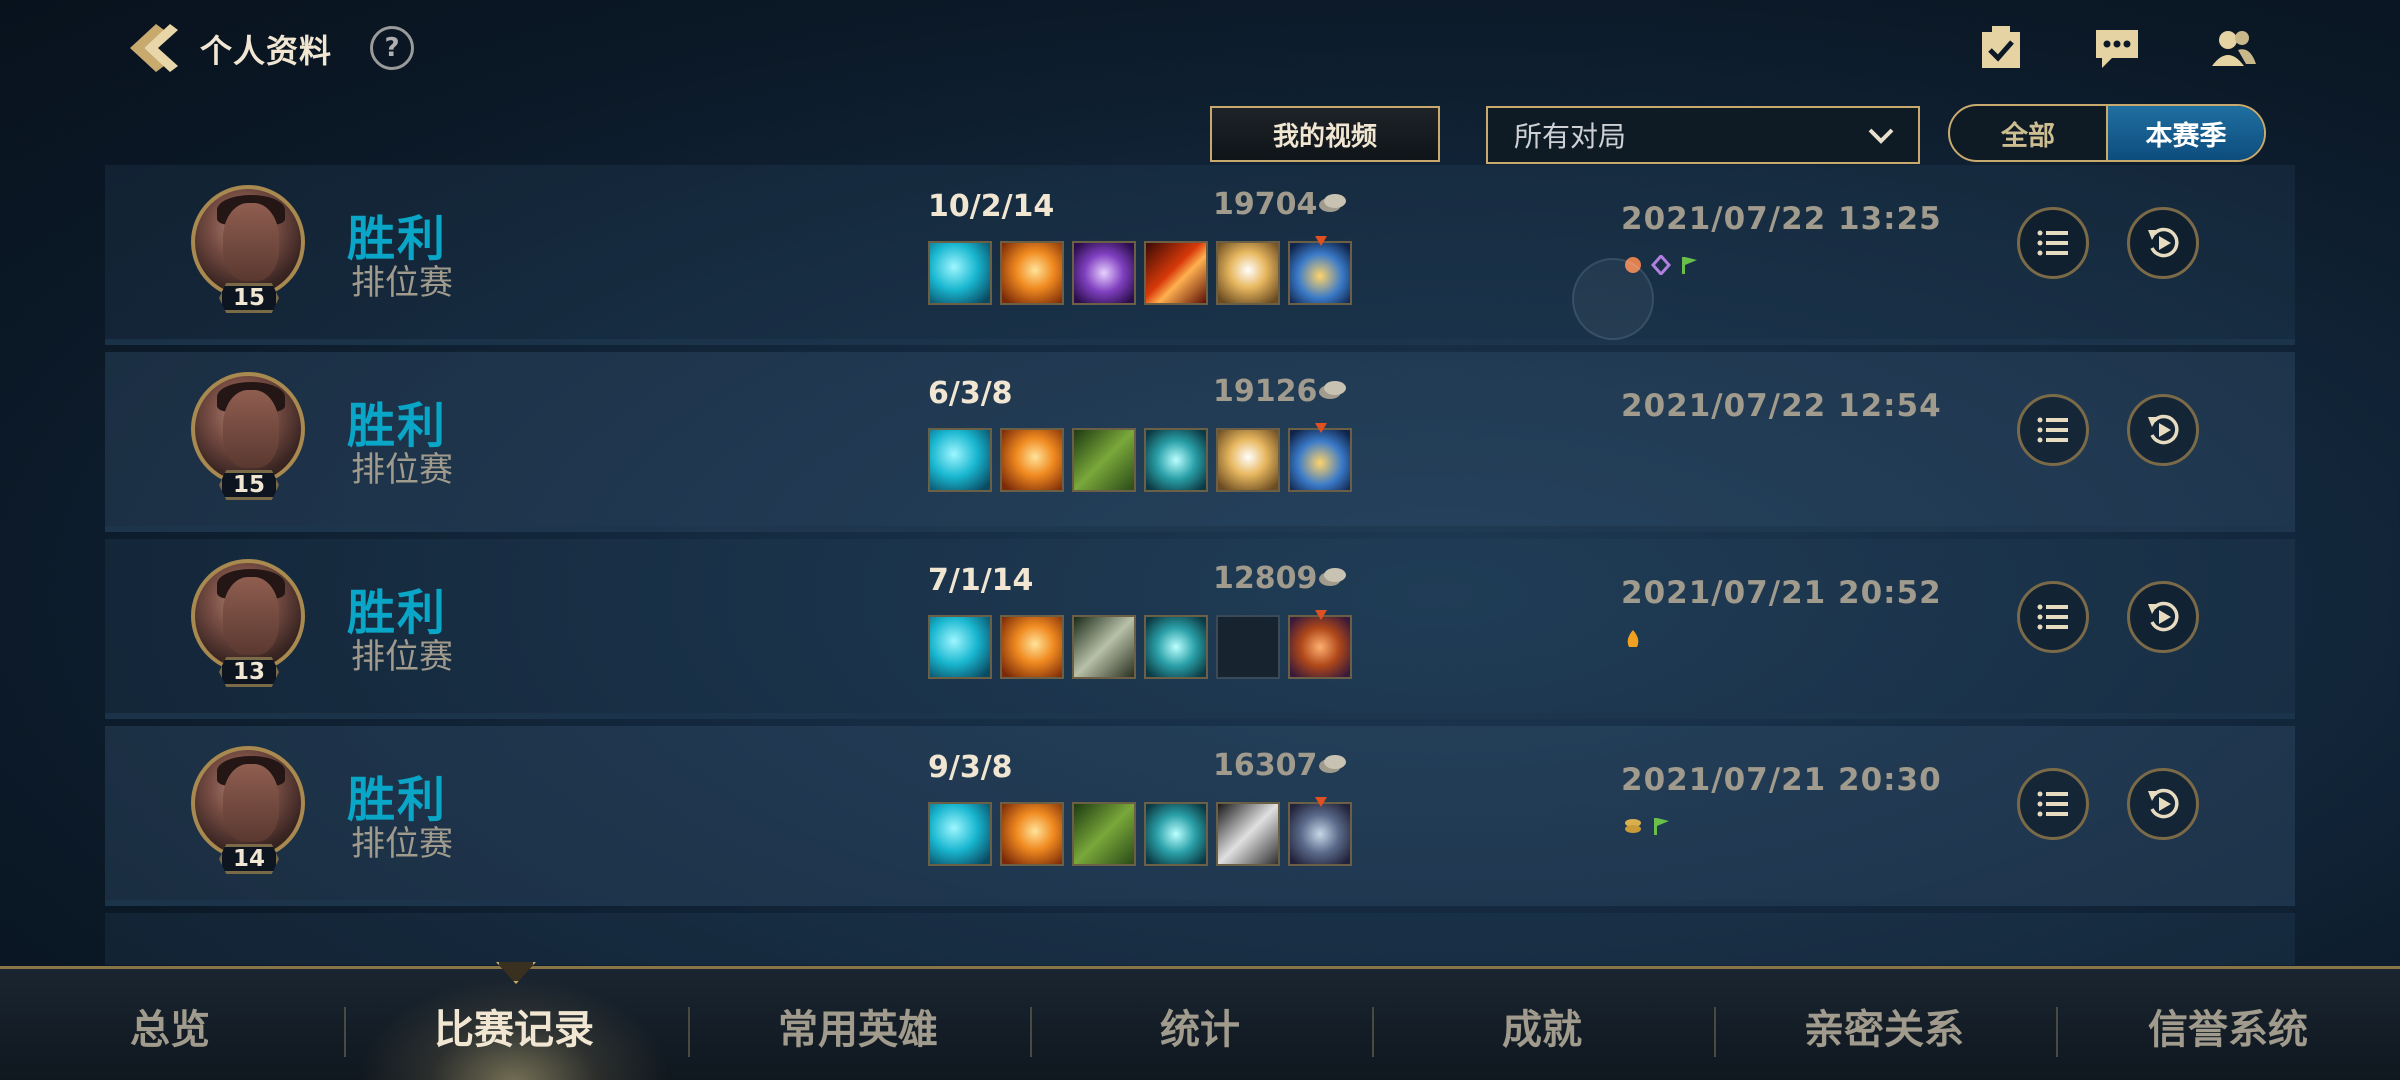  What do you see at coordinates (1781, 593) in the screenshot?
I see `match-datetime: 2021/07/21 20:52` at bounding box center [1781, 593].